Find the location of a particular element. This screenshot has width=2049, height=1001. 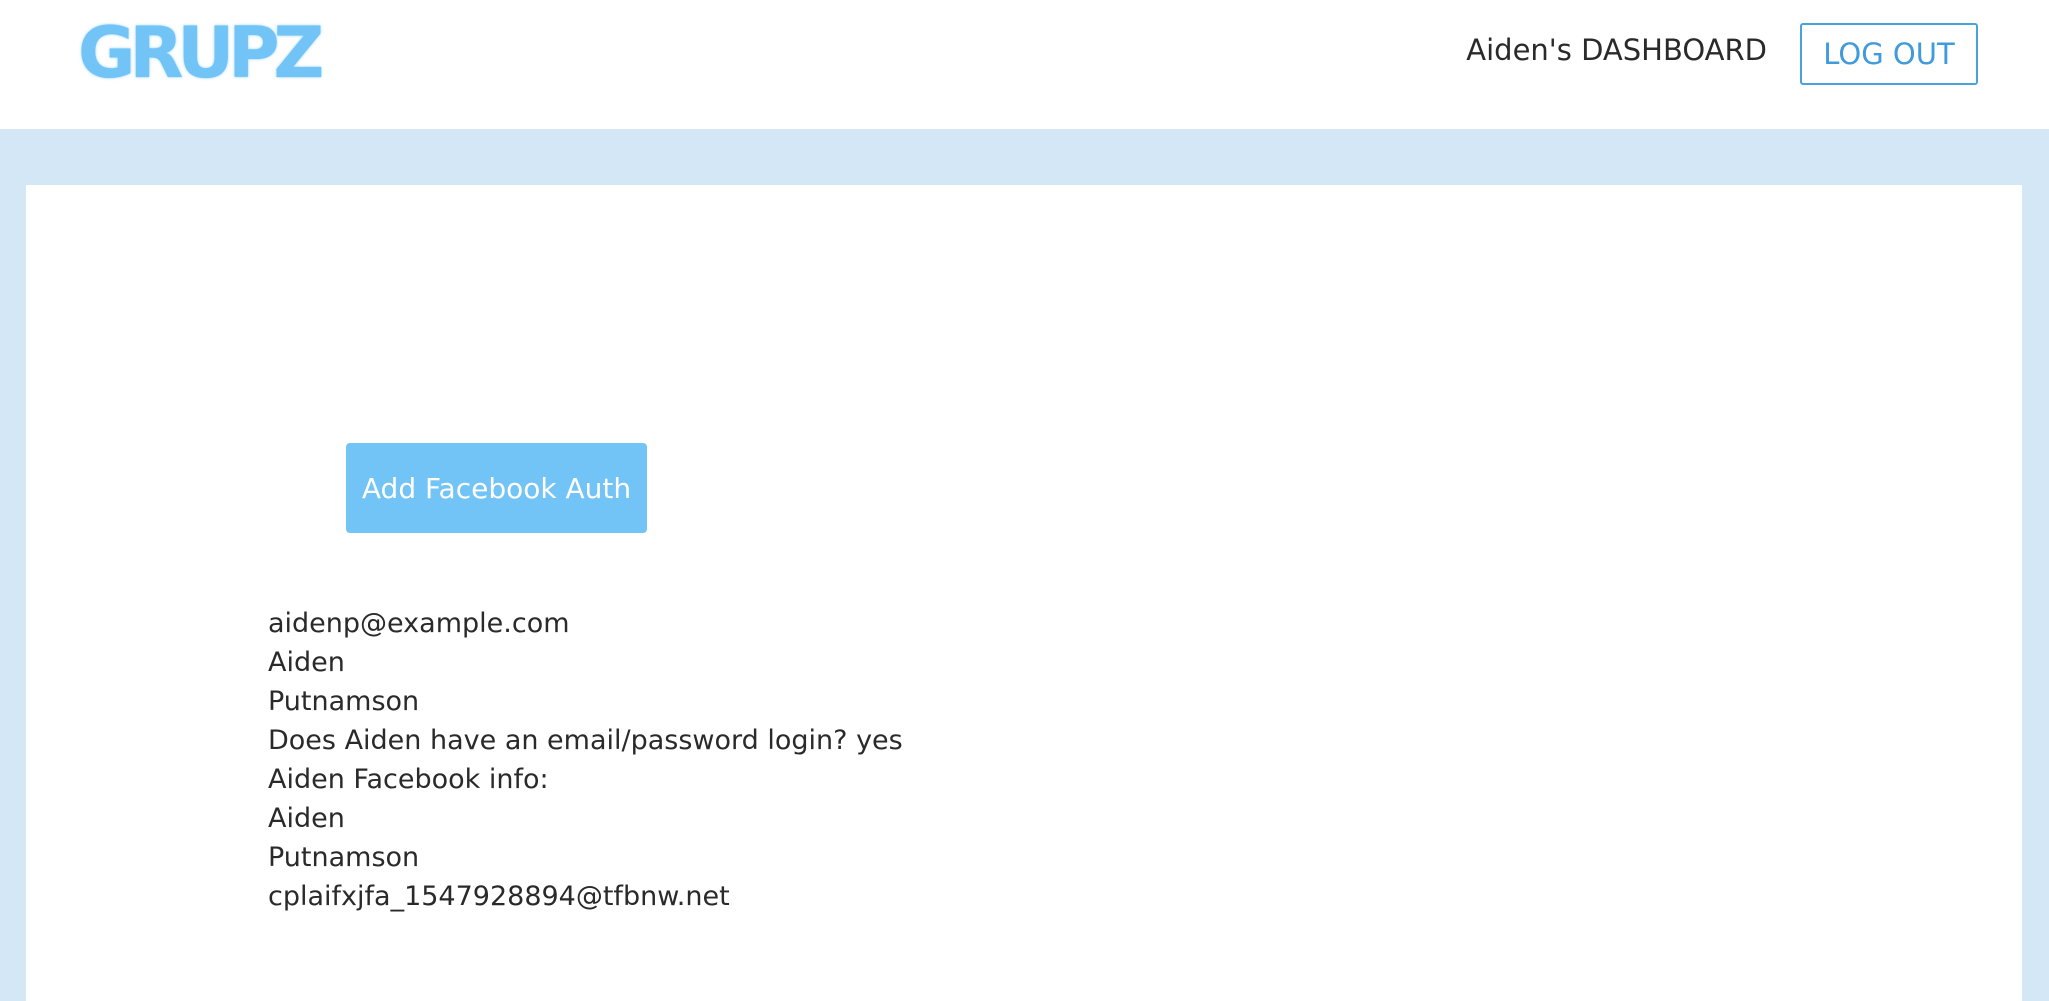

user-first-name: Aiden is located at coordinates (306, 662).